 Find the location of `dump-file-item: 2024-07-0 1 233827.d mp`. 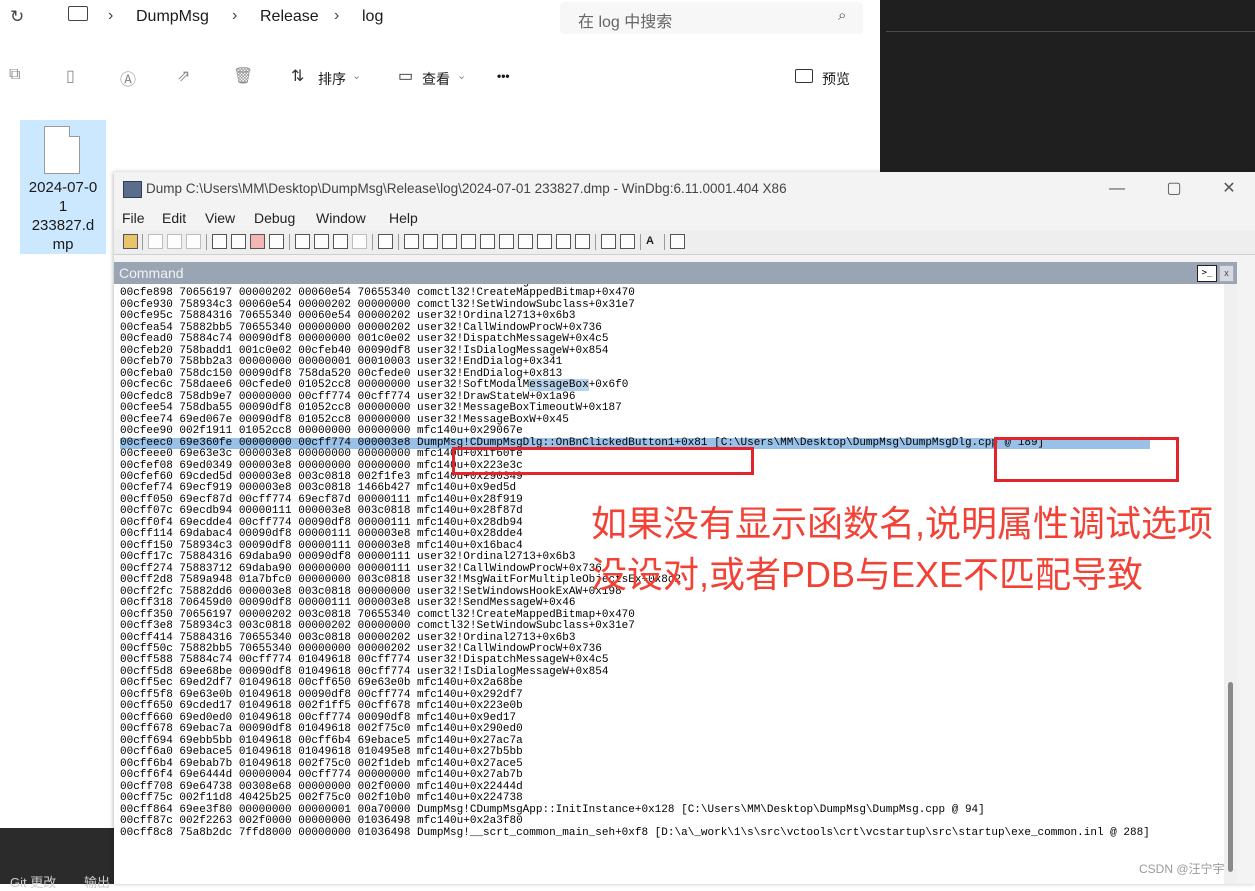

dump-file-item: 2024-07-0 1 233827.d mp is located at coordinates (63, 187).